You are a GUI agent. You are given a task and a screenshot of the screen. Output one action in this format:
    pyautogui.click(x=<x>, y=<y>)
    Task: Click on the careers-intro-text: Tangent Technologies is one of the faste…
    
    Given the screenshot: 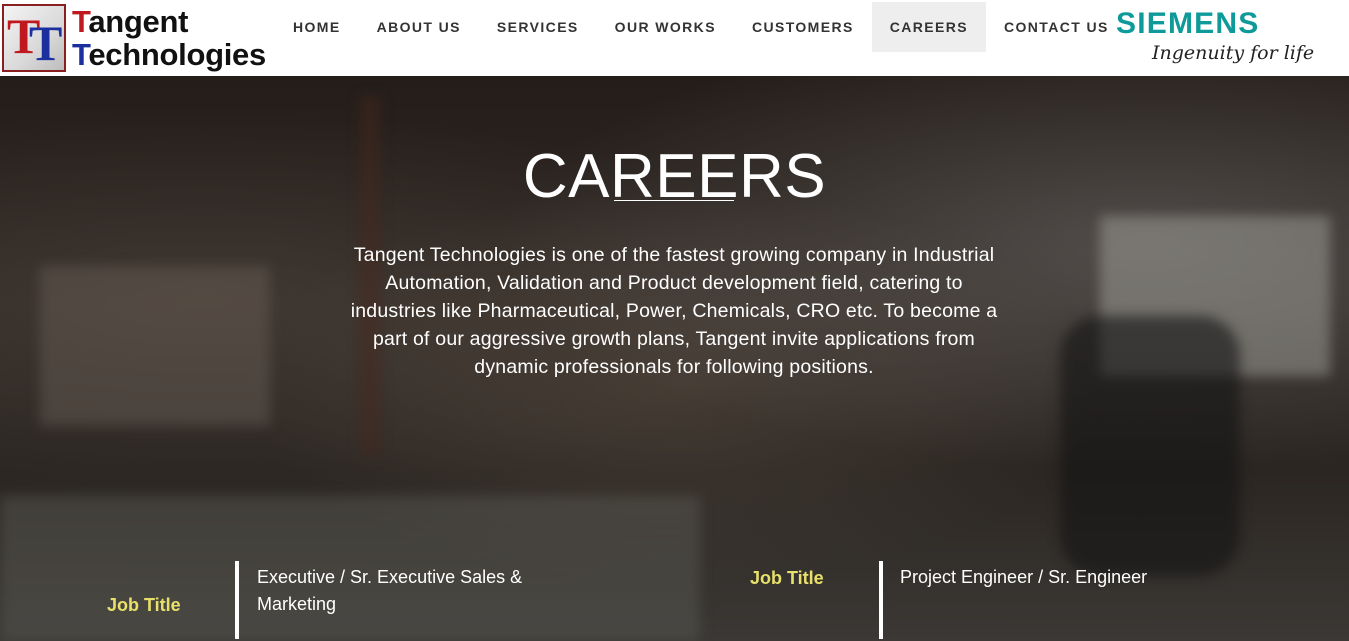 What is the action you would take?
    pyautogui.click(x=674, y=310)
    